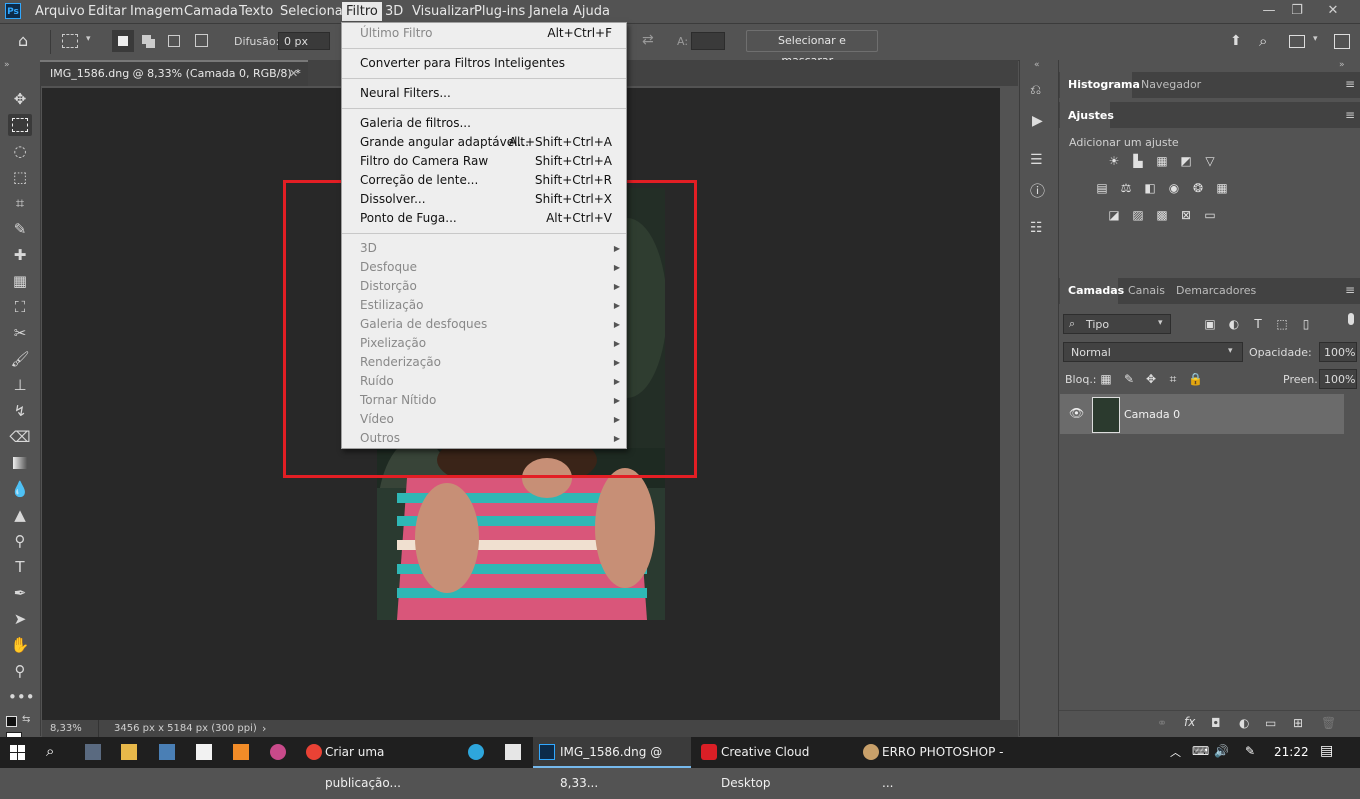  I want to click on calculator-icon, so click(93, 752).